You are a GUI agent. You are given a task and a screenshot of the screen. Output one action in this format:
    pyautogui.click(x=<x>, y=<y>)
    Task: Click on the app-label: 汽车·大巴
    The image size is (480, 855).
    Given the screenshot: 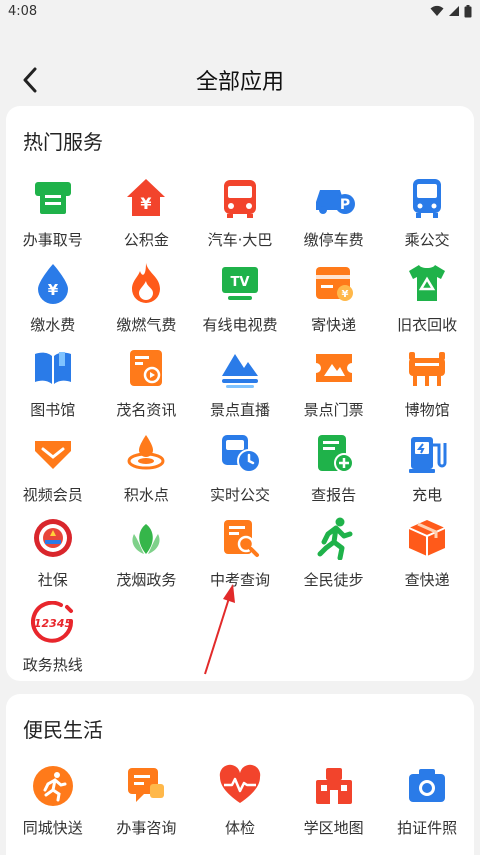 What is the action you would take?
    pyautogui.click(x=240, y=240)
    